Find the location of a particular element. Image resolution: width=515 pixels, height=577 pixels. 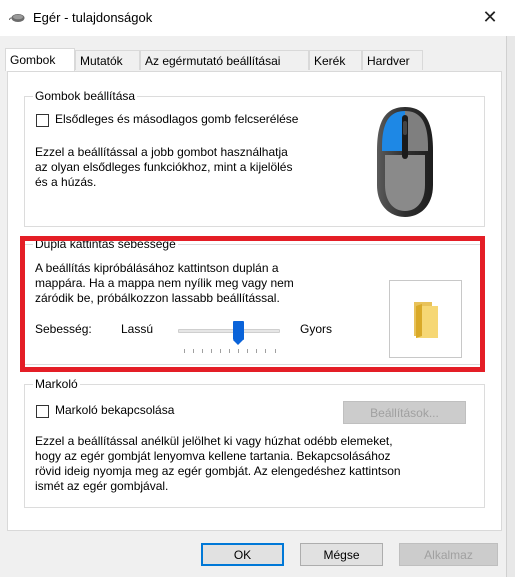

fast-label: Gyors is located at coordinates (316, 329).